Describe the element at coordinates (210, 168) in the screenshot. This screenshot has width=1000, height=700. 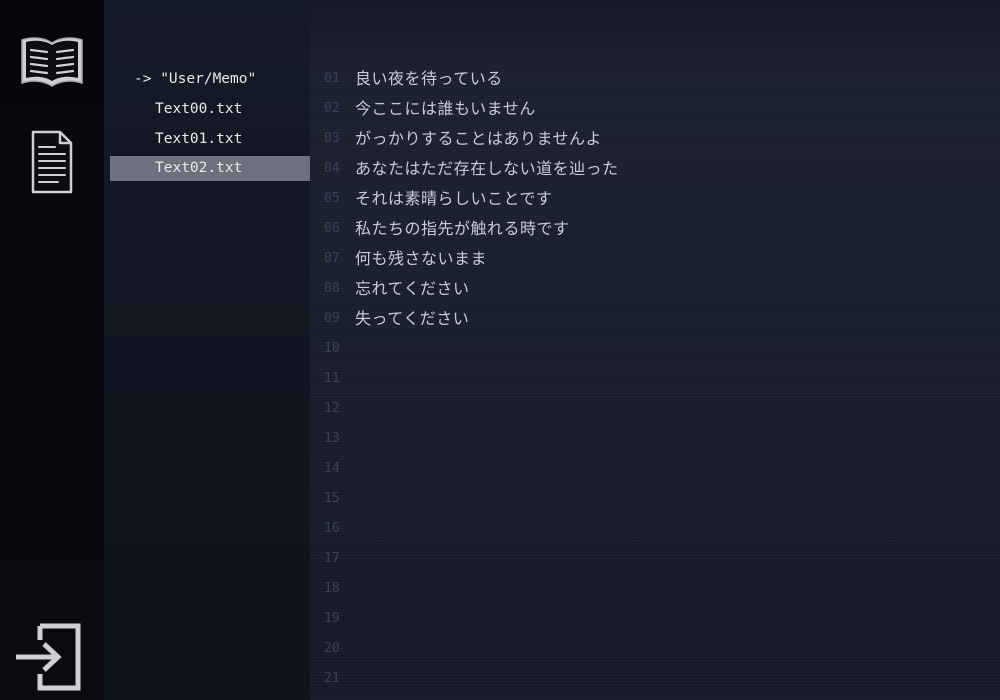
I see `file-item-text02: Text02.txt` at that location.